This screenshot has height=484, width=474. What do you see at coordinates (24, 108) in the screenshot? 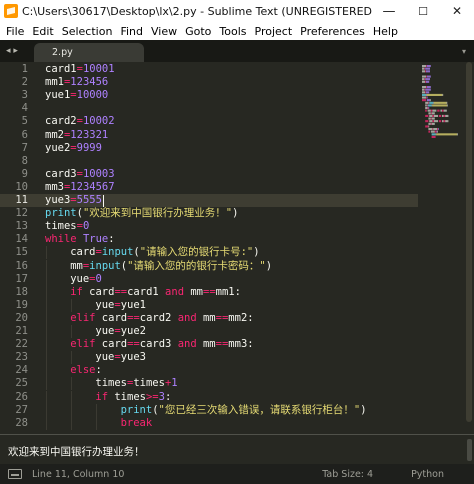
I see `line-number: 4` at bounding box center [24, 108].